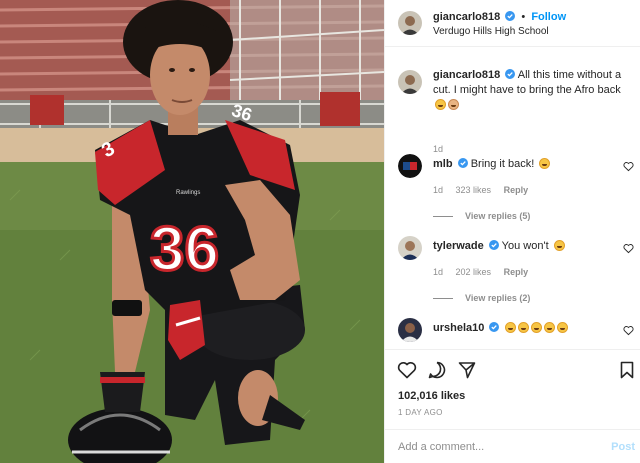 The width and height of the screenshot is (640, 463). I want to click on grinning-squinting-emoji-icon, so click(545, 163).